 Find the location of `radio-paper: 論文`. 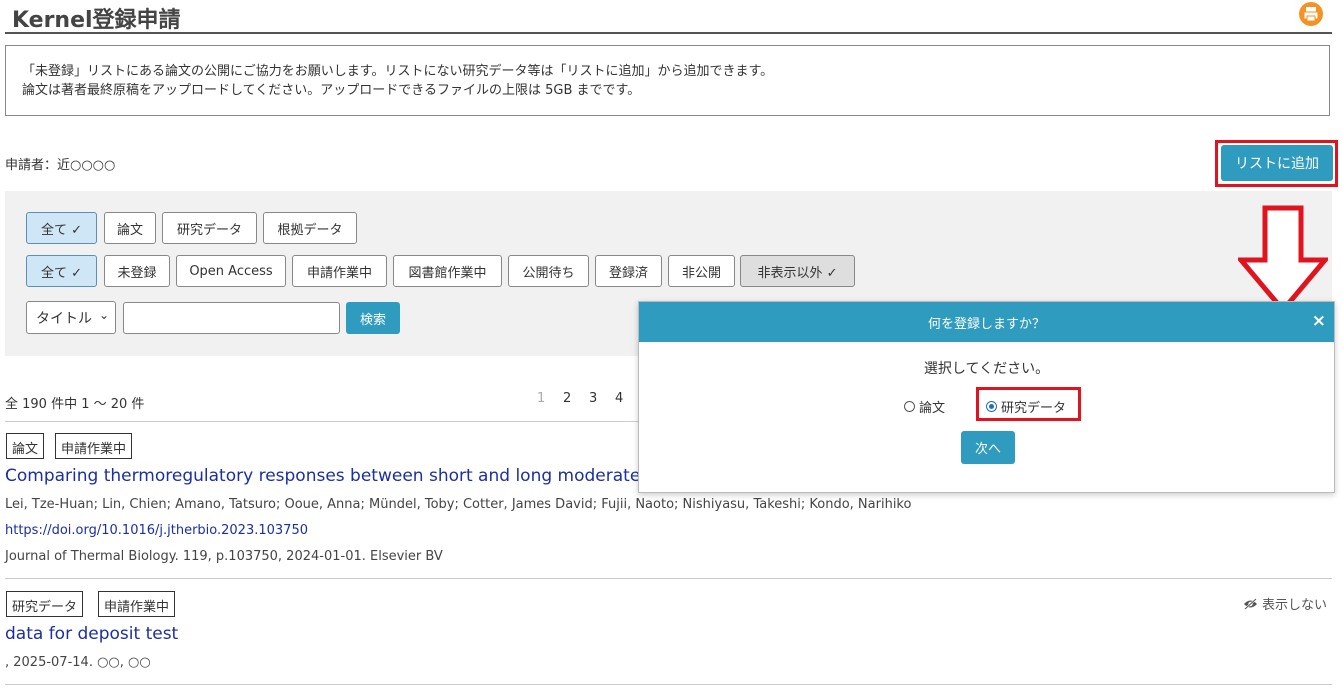

radio-paper: 論文 is located at coordinates (924, 406).